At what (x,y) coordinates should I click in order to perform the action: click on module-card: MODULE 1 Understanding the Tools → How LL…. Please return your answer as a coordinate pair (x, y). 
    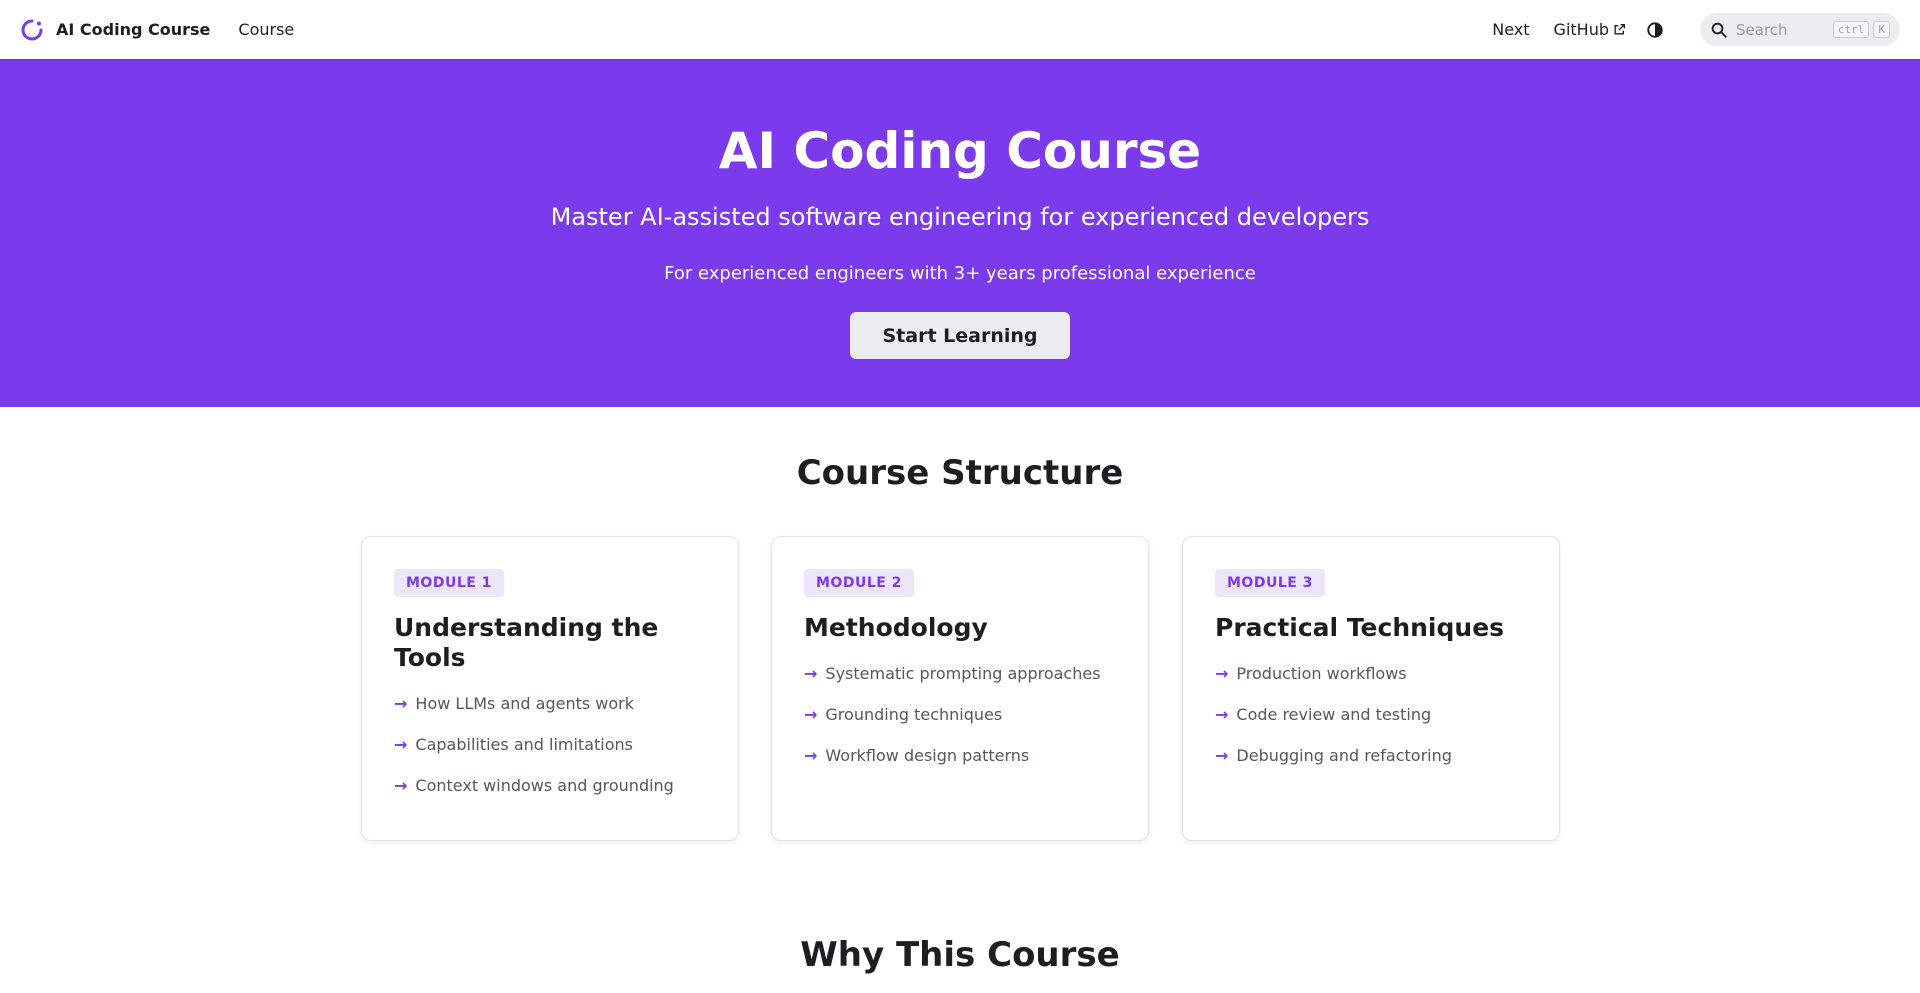
    Looking at the image, I should click on (550, 688).